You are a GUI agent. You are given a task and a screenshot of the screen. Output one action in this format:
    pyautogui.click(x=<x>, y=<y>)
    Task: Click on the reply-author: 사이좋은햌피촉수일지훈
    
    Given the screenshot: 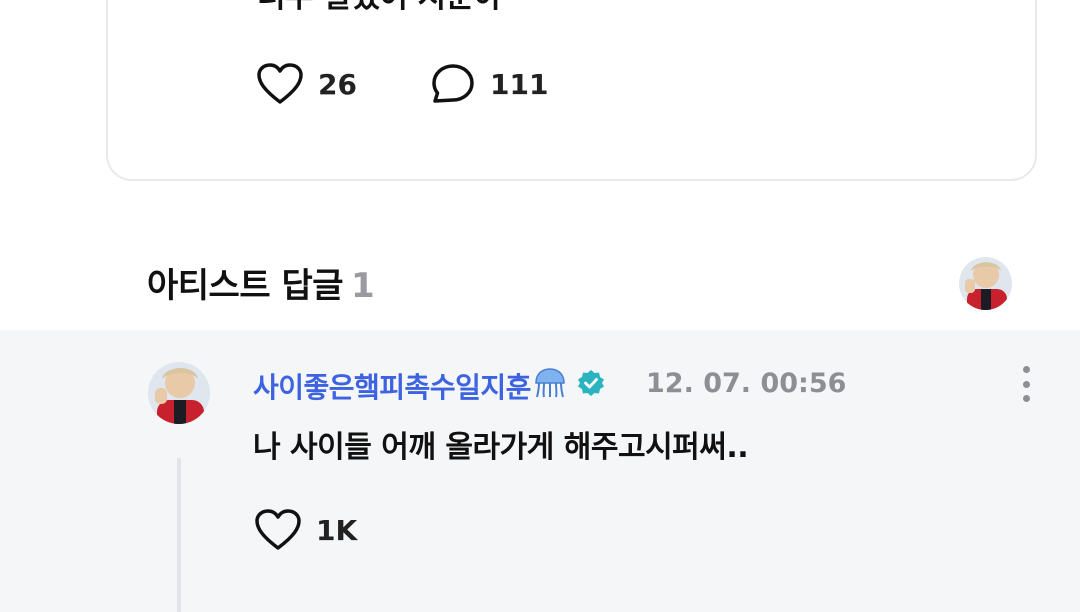 What is the action you would take?
    pyautogui.click(x=429, y=386)
    